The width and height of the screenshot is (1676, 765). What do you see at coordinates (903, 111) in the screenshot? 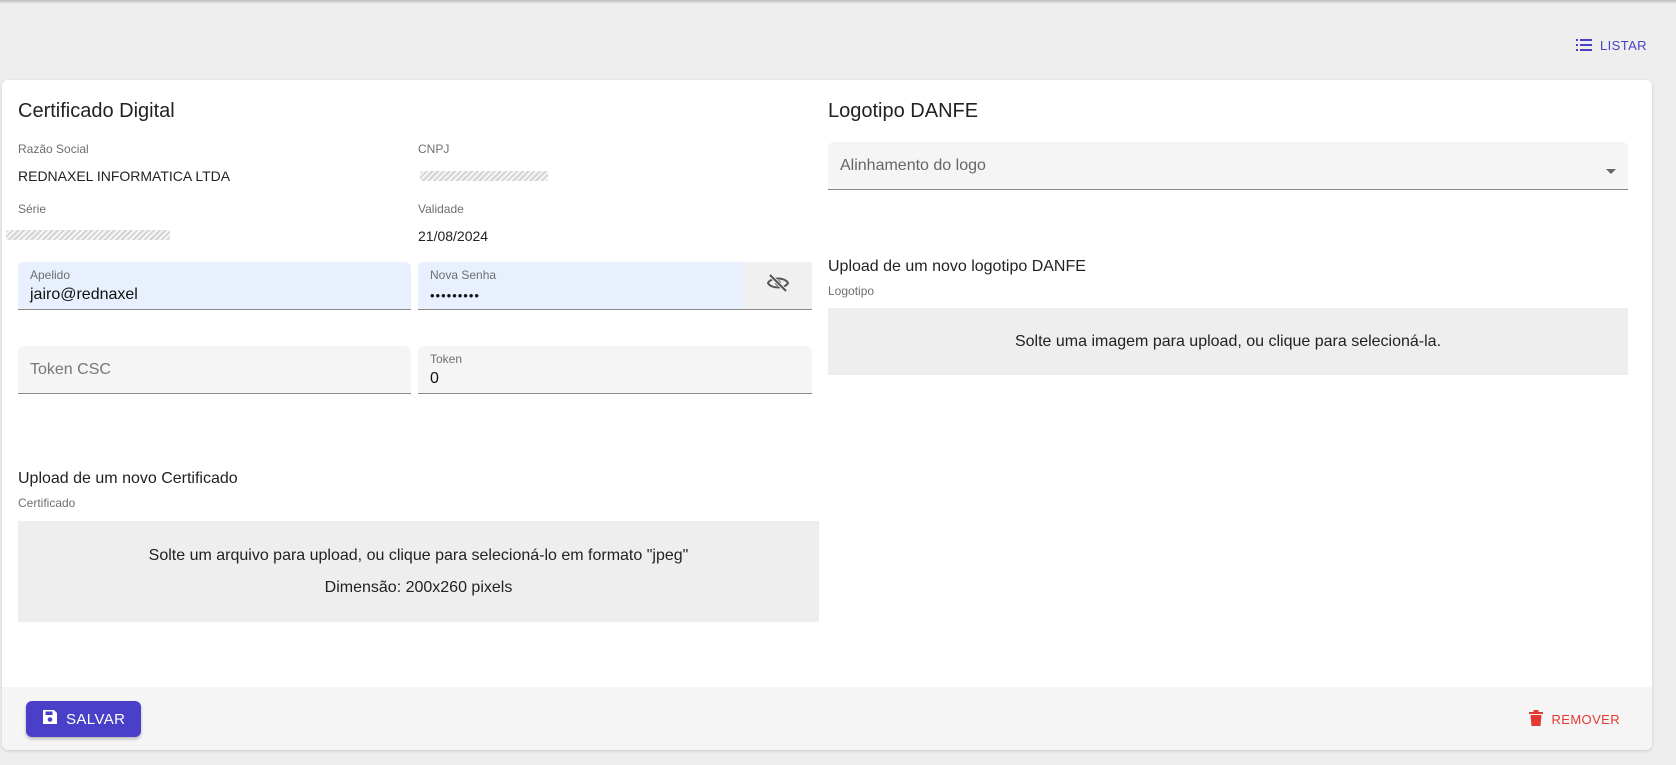
I see `logo-section-title: Logotipo DANFE` at bounding box center [903, 111].